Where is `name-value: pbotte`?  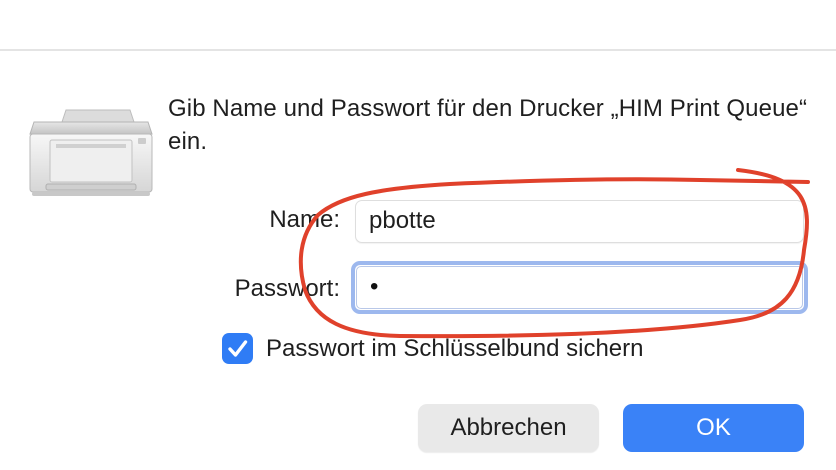 name-value: pbotte is located at coordinates (402, 220).